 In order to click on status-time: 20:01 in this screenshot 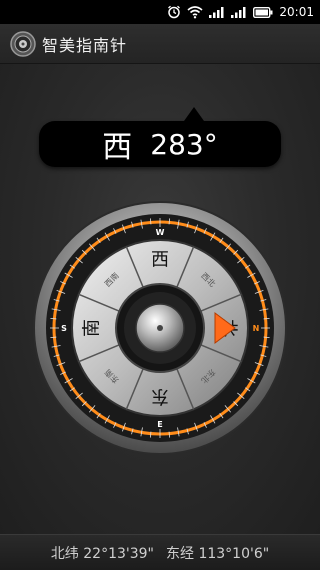, I will do `click(296, 12)`.